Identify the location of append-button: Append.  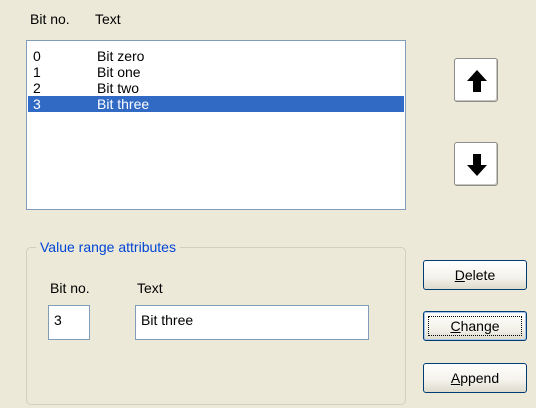
(475, 378).